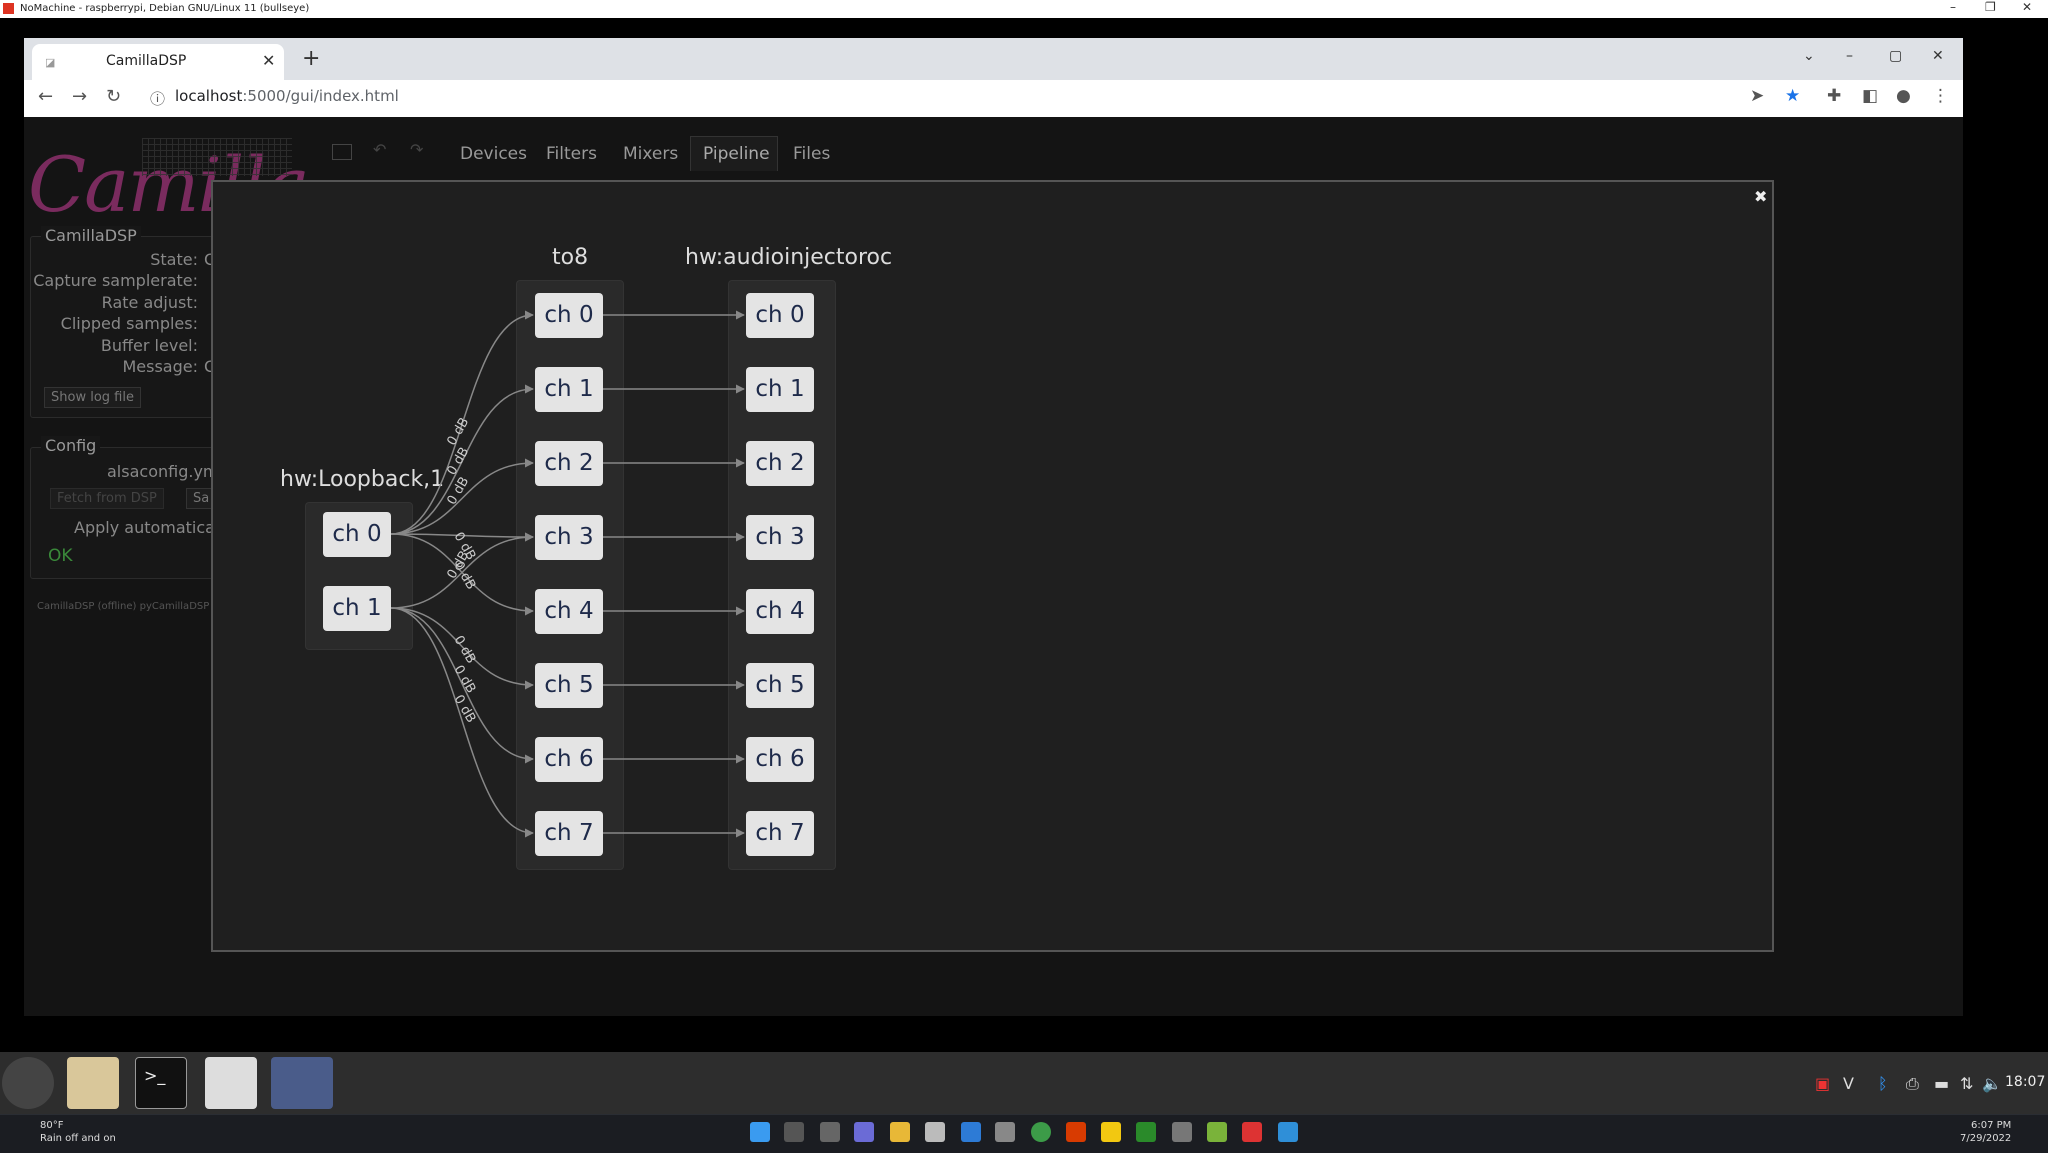  What do you see at coordinates (650, 154) in the screenshot?
I see `tab-mixers: Mixers` at bounding box center [650, 154].